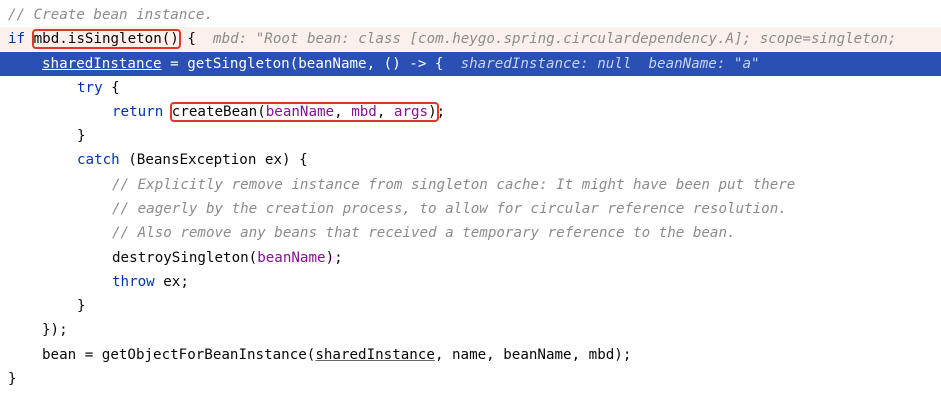 The width and height of the screenshot is (941, 403). I want to click on arg-mbd: mbd, so click(364, 112).